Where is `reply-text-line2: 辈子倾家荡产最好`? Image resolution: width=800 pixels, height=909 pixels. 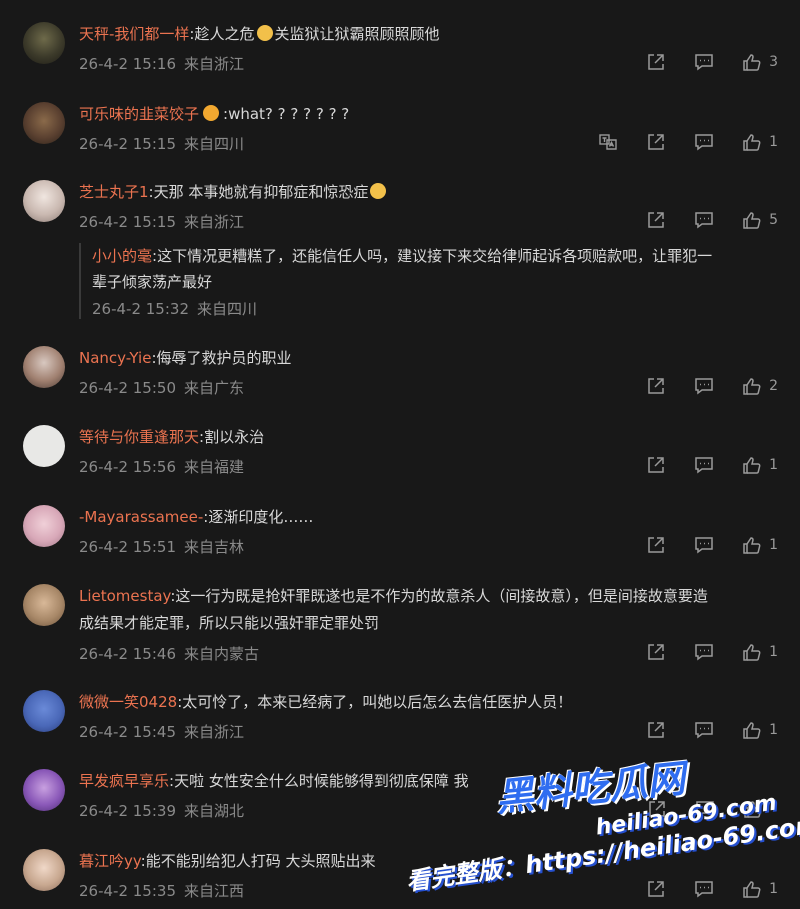
reply-text-line2: 辈子倾家荡产最好 is located at coordinates (152, 282).